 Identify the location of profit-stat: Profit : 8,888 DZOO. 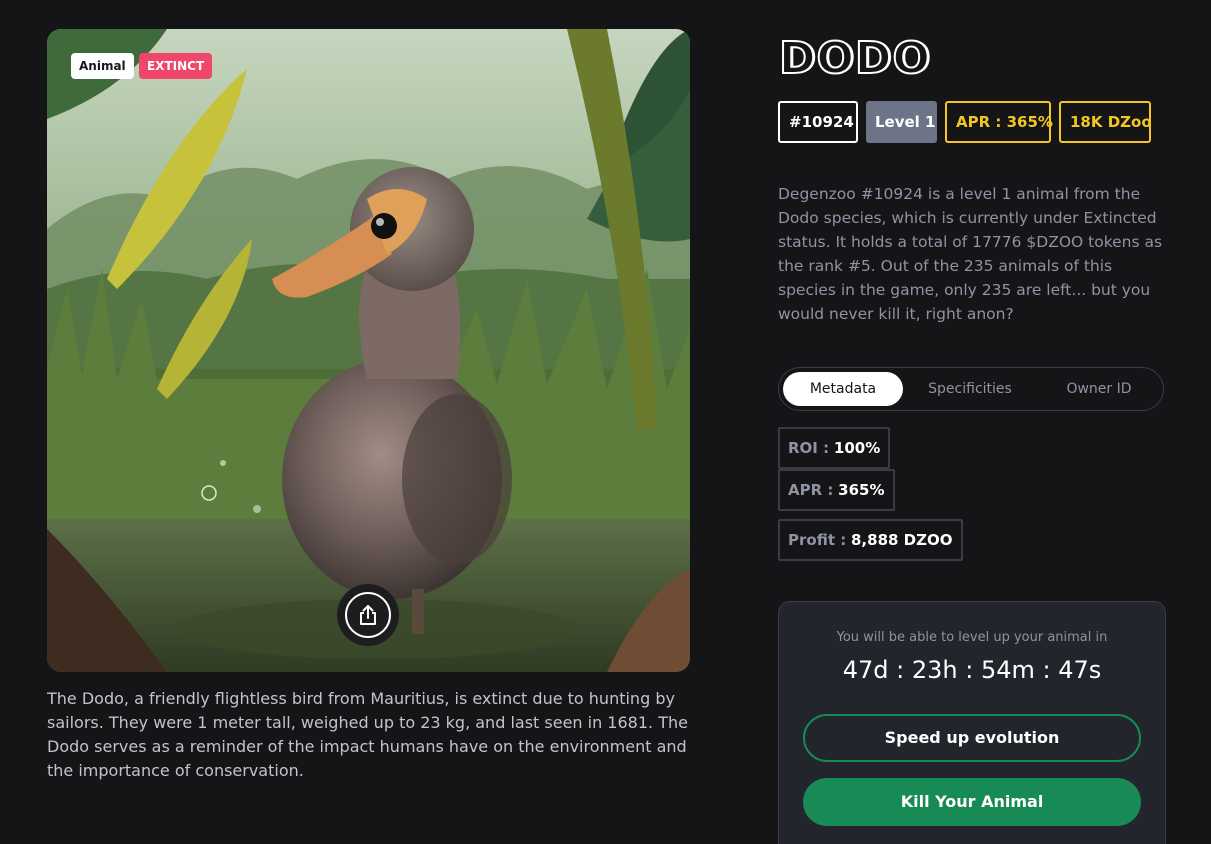
(870, 540).